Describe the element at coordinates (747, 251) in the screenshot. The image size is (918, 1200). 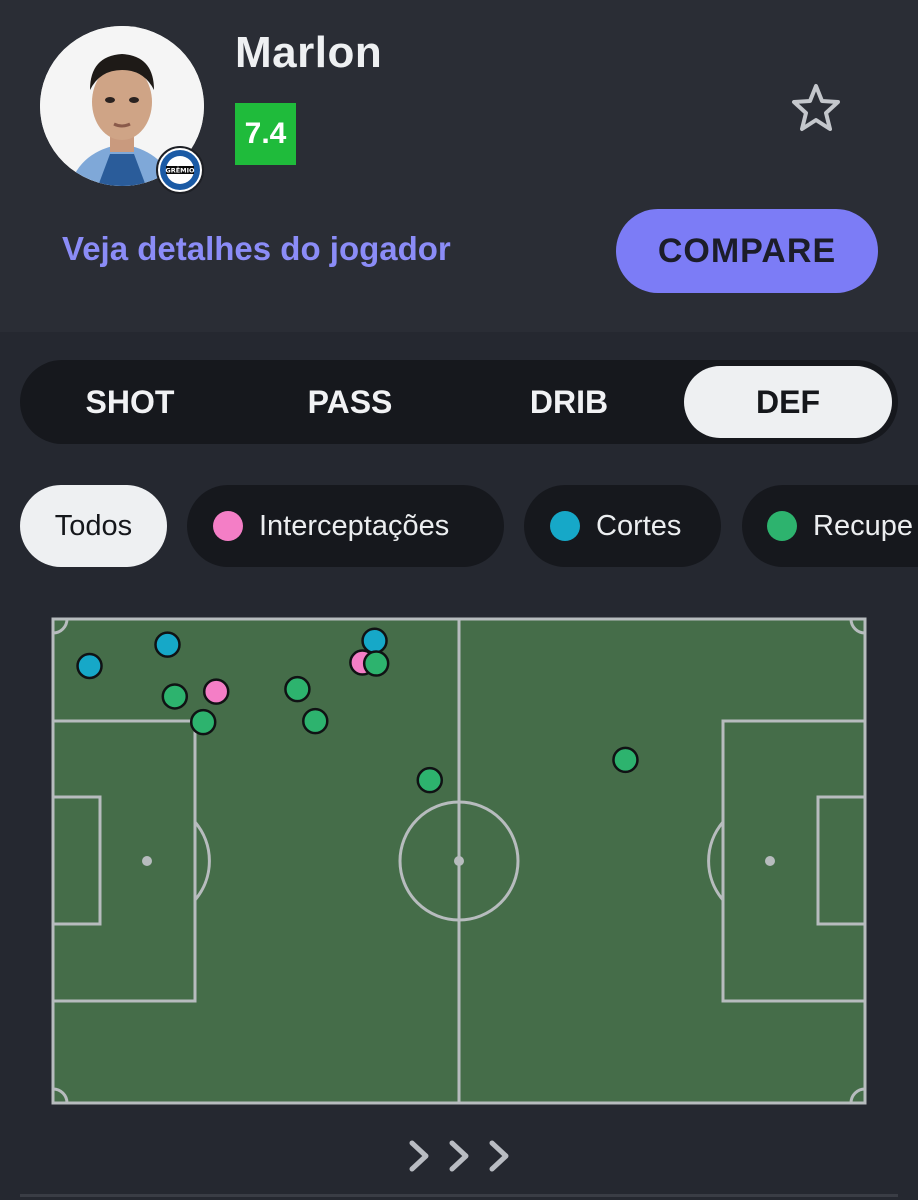
I see `compare-button: COMPARE` at that location.